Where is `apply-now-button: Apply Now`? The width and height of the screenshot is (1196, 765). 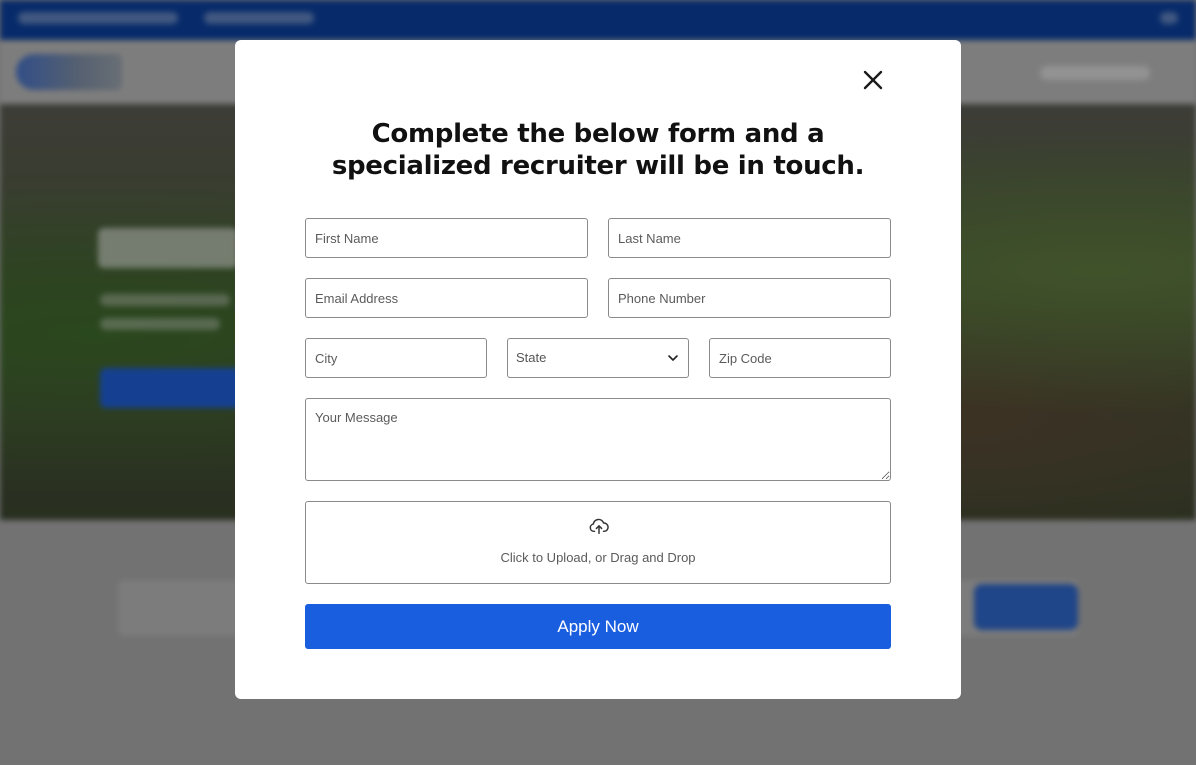 apply-now-button: Apply Now is located at coordinates (598, 626).